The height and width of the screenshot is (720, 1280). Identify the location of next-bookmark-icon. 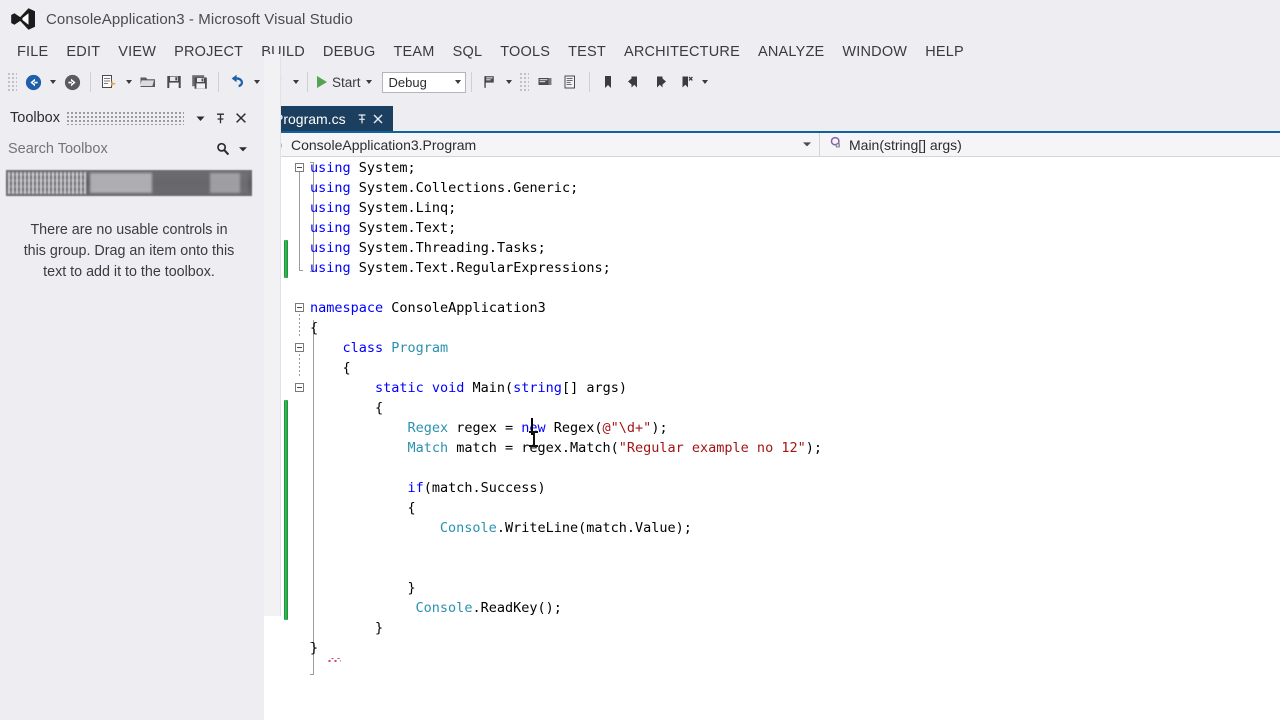
(660, 82).